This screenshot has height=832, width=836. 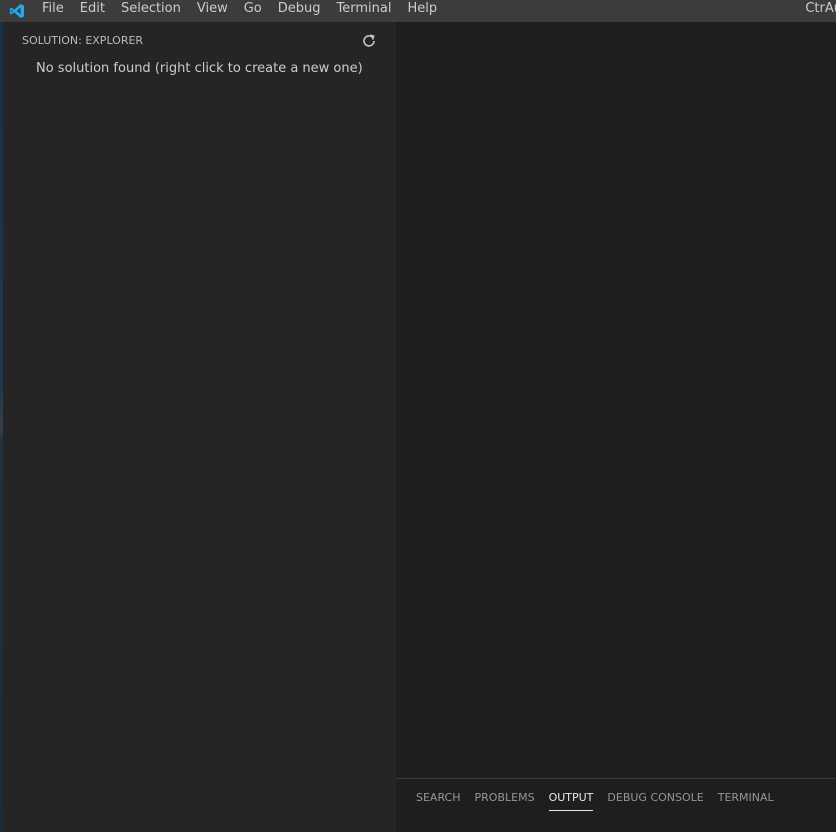 I want to click on tab-label: TERMINAL, so click(x=745, y=797).